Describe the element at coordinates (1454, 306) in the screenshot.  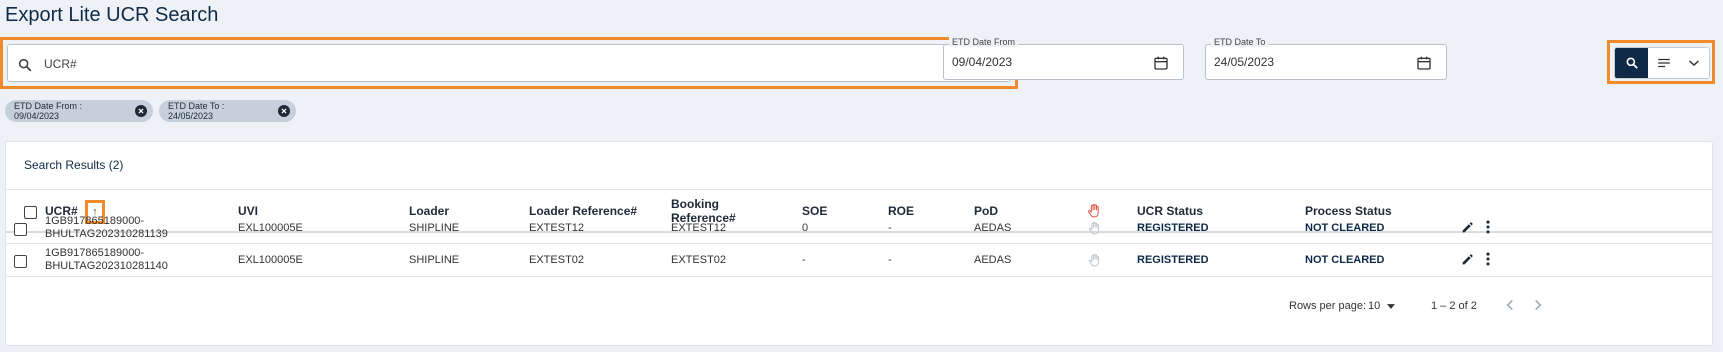
I see `pagination-range: 1 – 2 of 2` at that location.